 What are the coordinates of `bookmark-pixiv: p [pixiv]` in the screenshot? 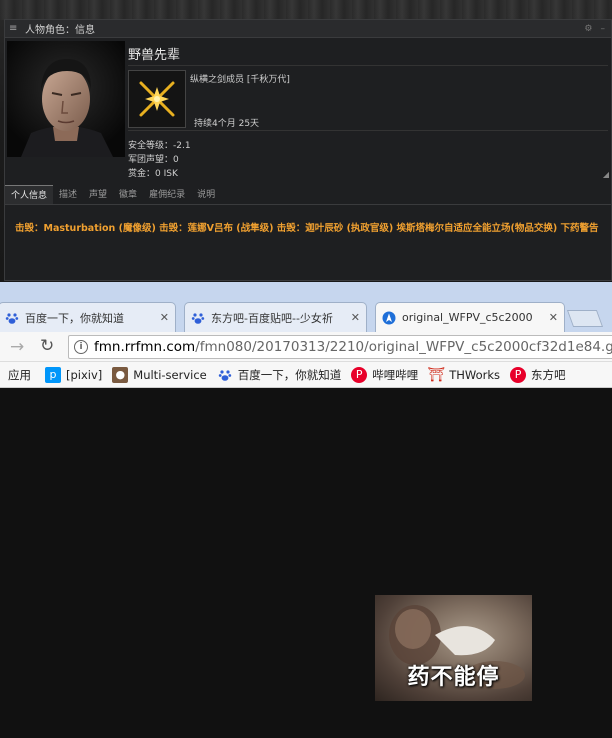 It's located at (74, 374).